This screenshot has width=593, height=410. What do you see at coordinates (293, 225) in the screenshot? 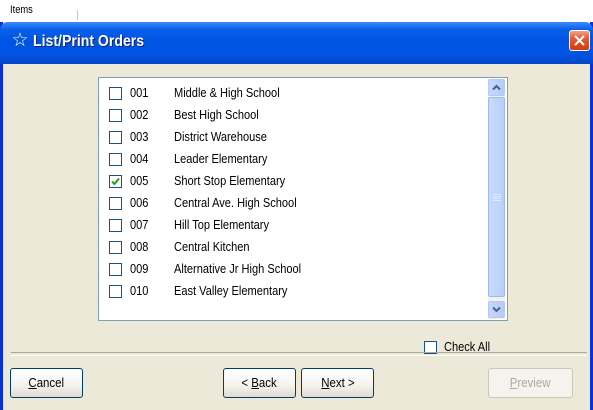
I see `list-item: 007 Hill Top Elementary` at bounding box center [293, 225].